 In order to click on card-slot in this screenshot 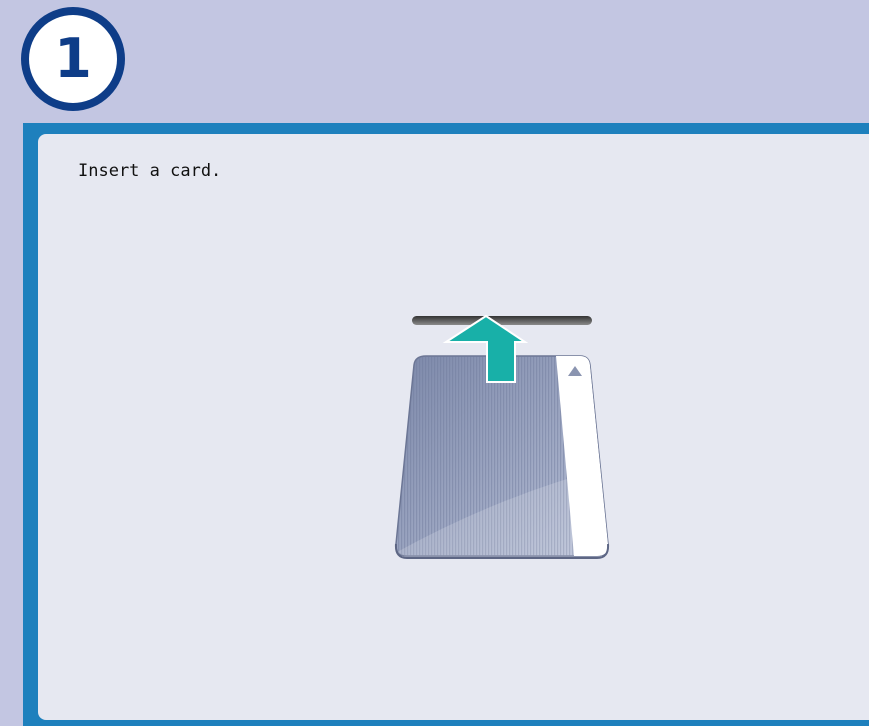, I will do `click(502, 320)`.